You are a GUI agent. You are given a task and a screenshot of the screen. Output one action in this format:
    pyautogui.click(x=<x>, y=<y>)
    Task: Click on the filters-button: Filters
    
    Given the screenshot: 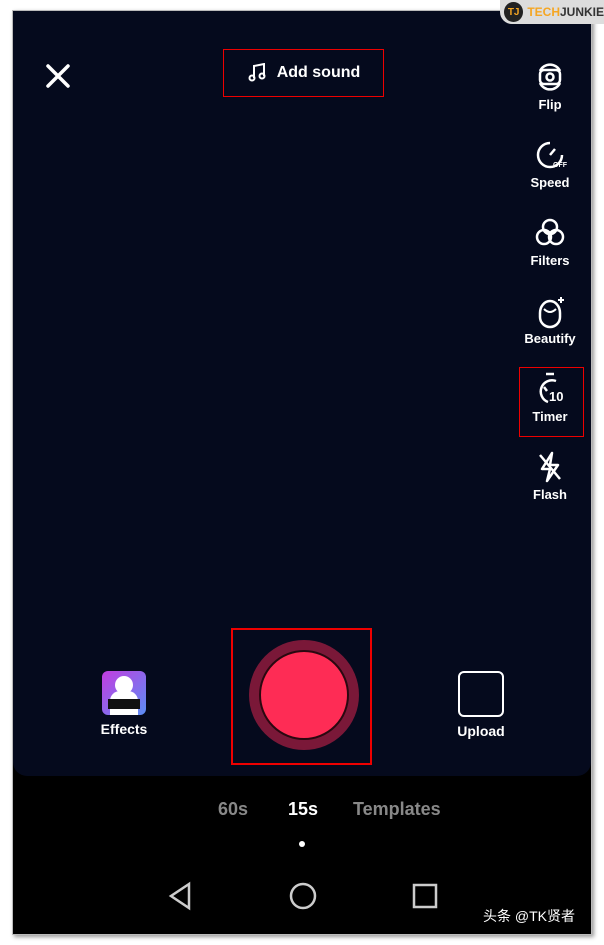 What is the action you would take?
    pyautogui.click(x=550, y=254)
    